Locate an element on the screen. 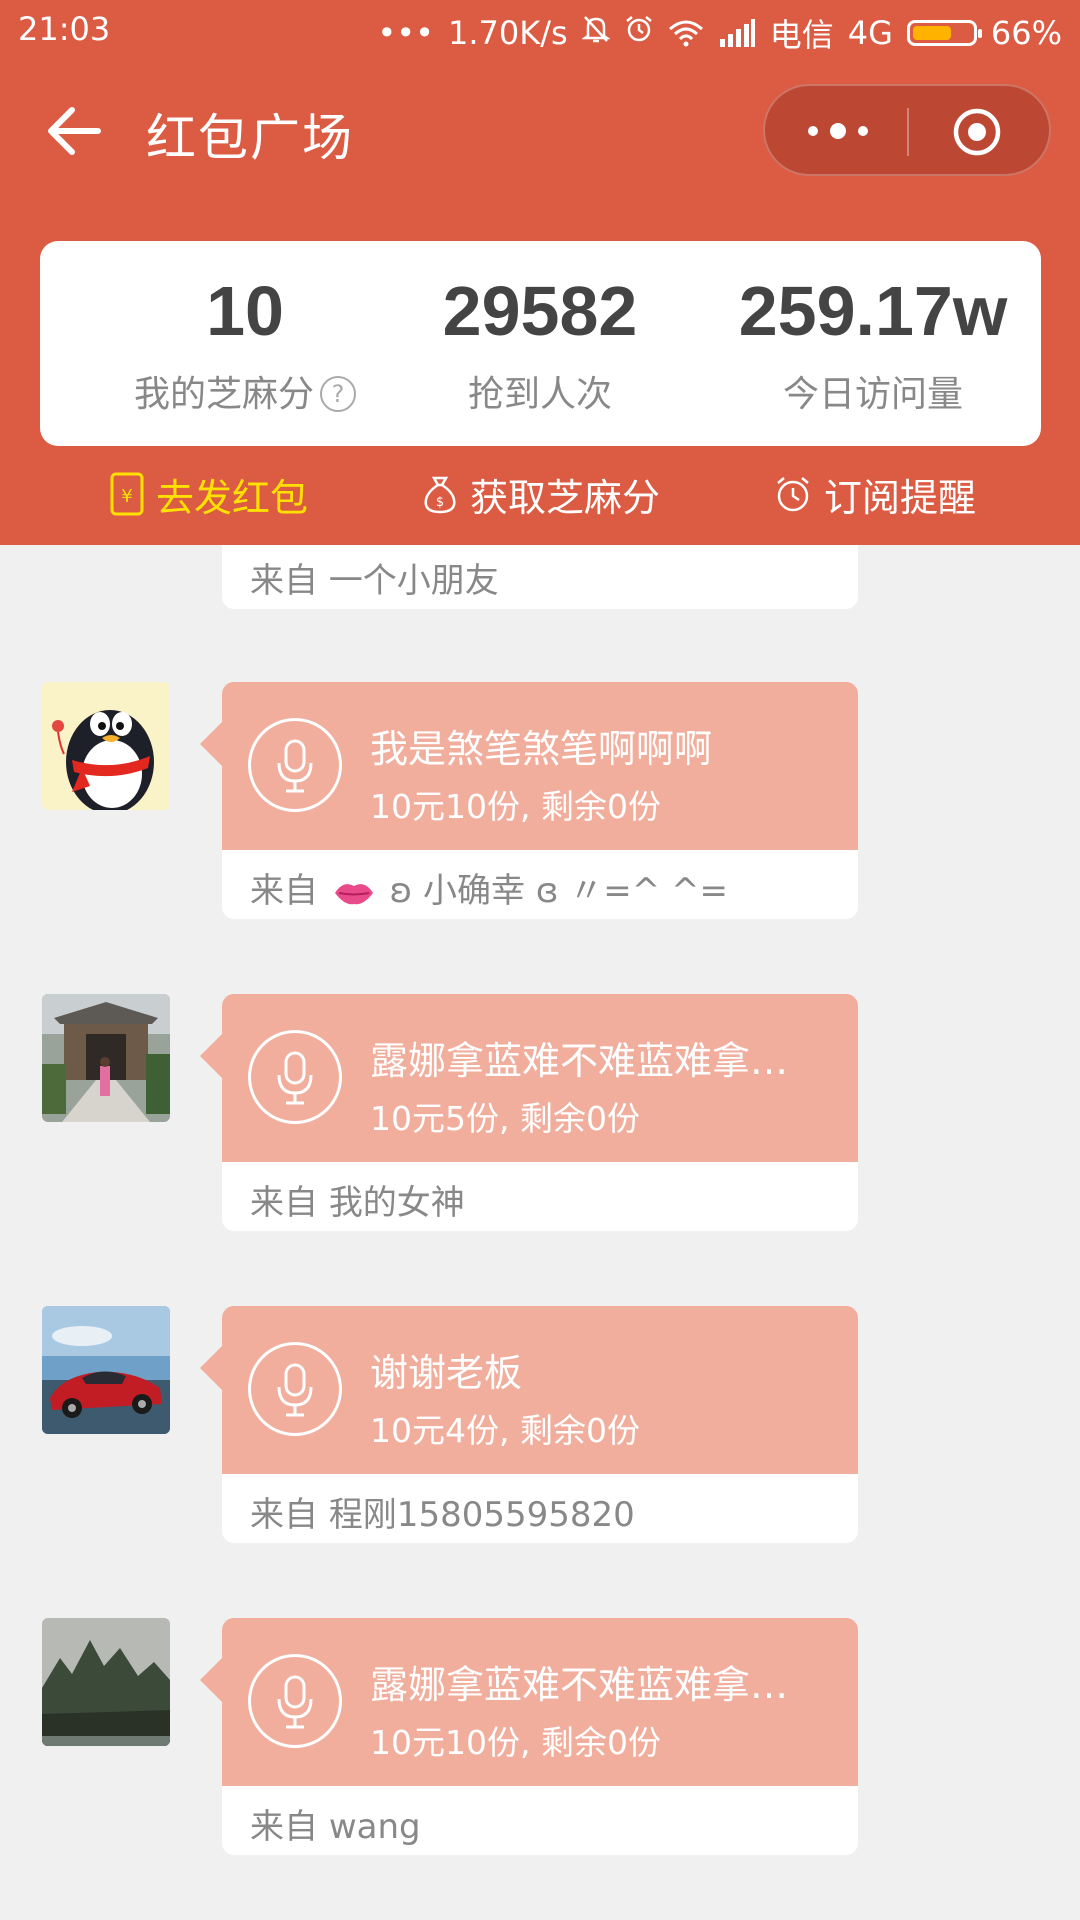 This screenshot has width=1080, height=1920. card-top: 露娜拿蓝难不难蓝难拿… 10元5份, 剩余0份 is located at coordinates (540, 1078).